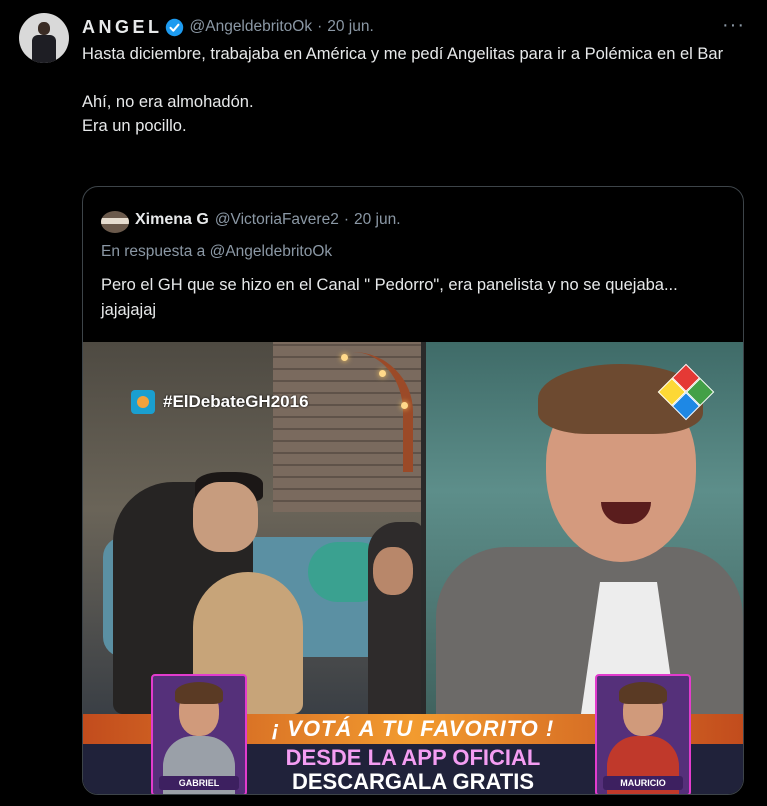 The image size is (767, 806). I want to click on quoted-author-avatar, so click(115, 222).